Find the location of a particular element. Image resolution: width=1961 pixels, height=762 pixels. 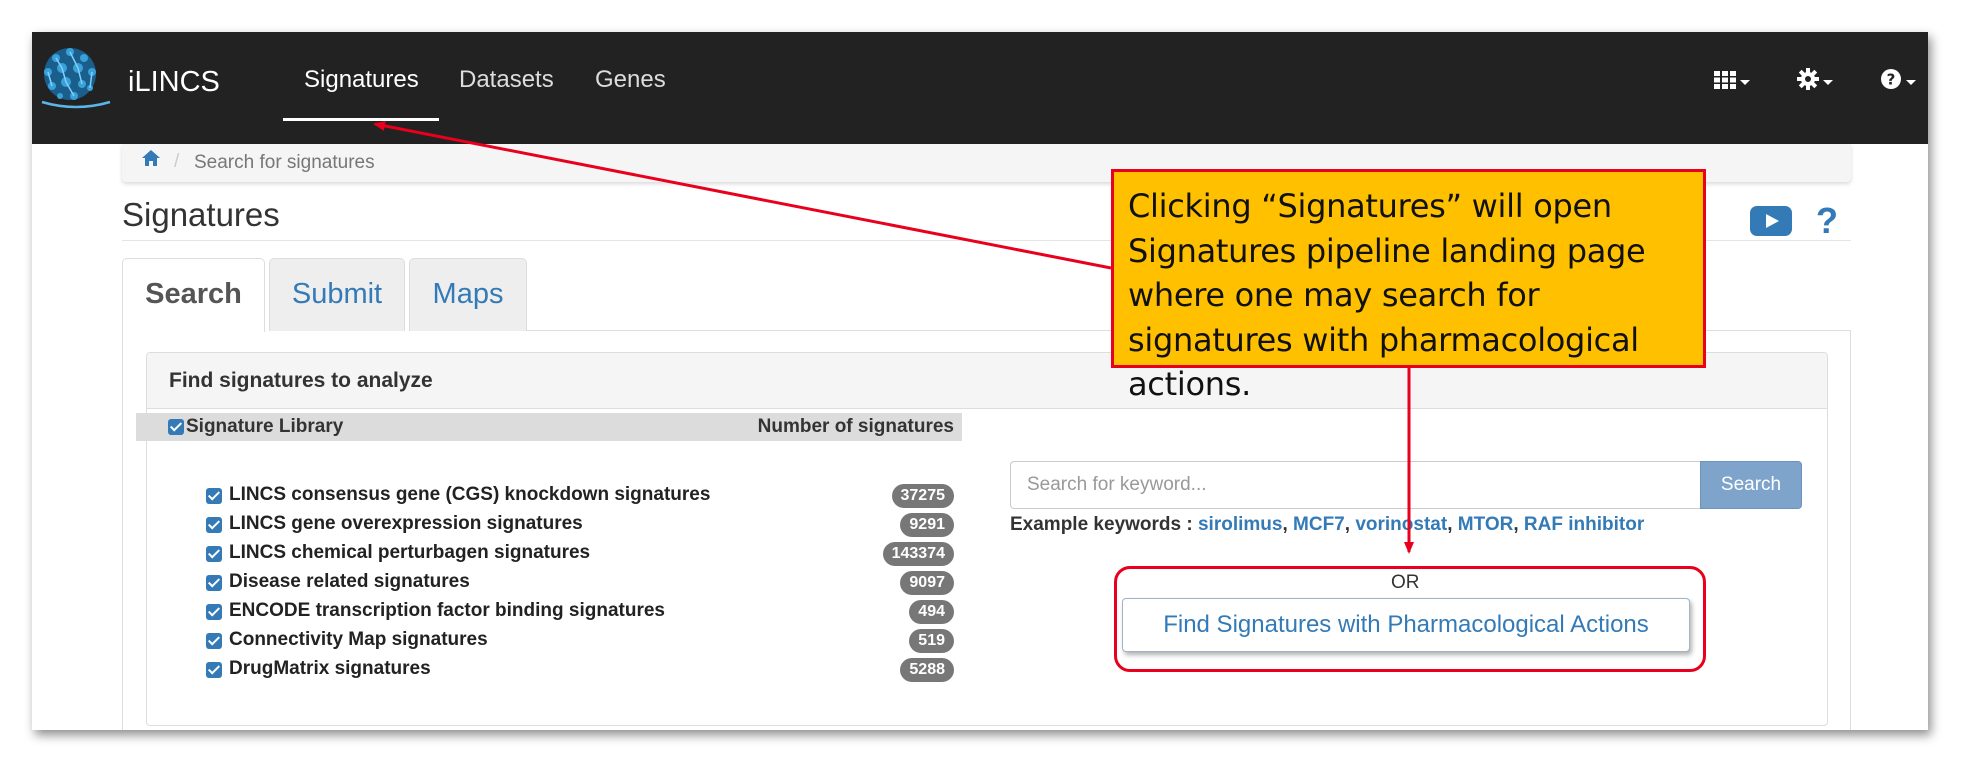

youtube-icon is located at coordinates (1771, 221).